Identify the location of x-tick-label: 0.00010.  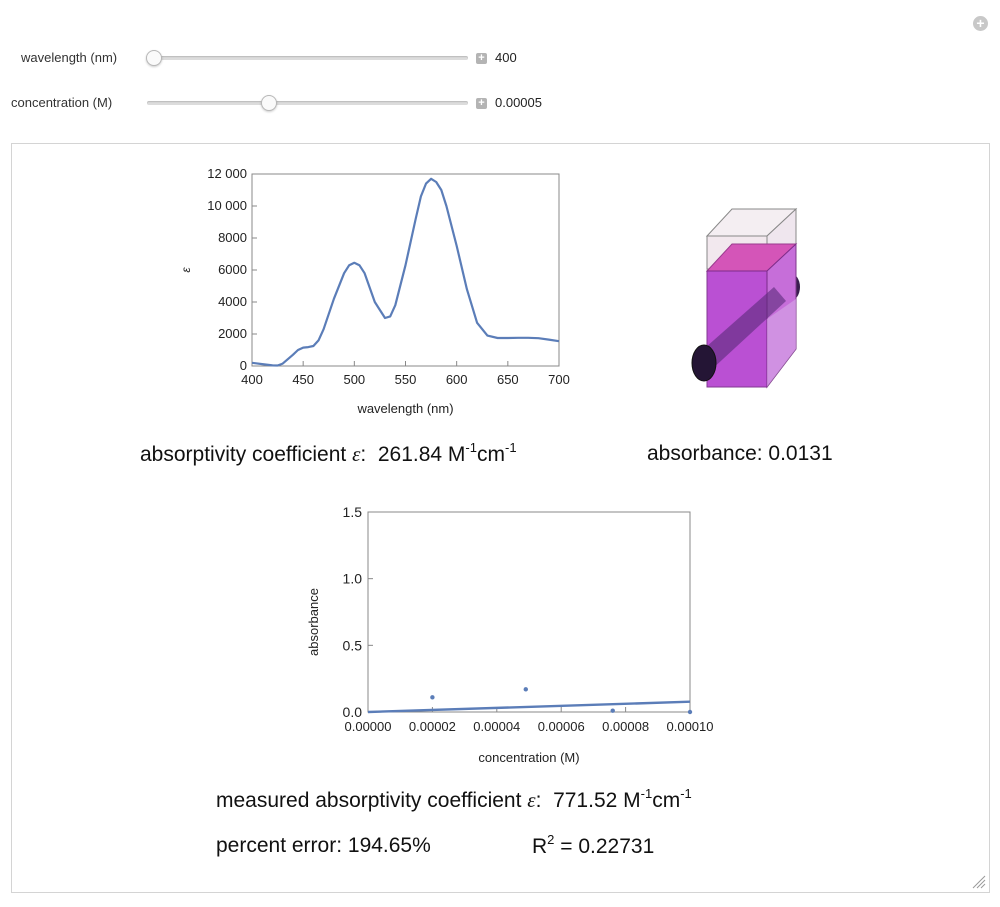
(690, 726).